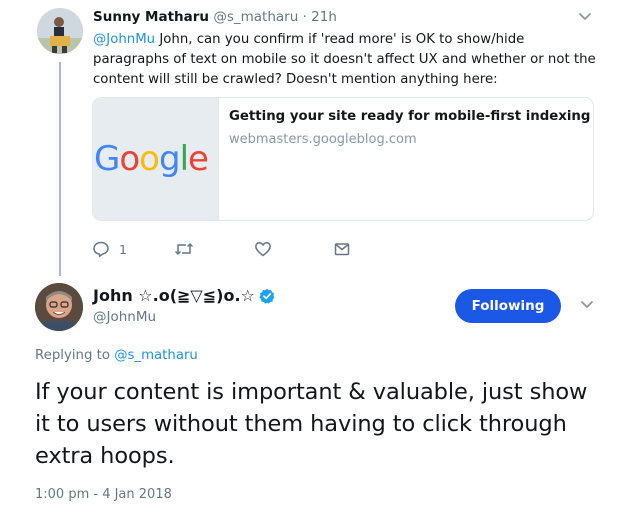  Describe the element at coordinates (60, 169) in the screenshot. I see `thread-connector-line` at that location.